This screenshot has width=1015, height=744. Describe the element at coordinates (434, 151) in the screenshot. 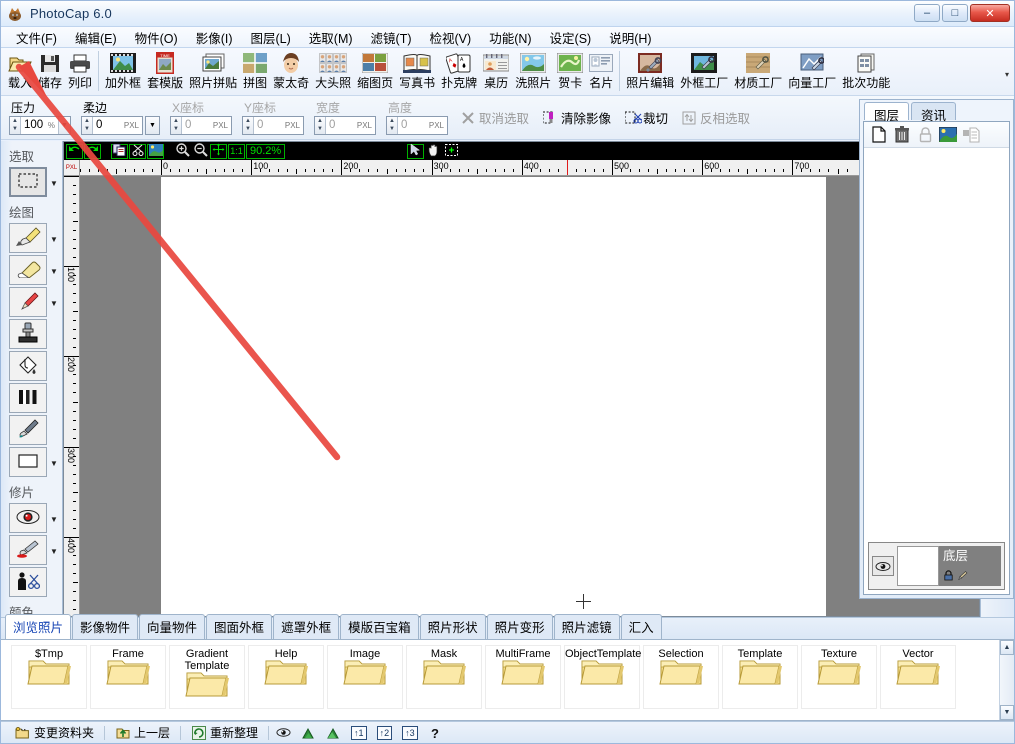

I see `pan-mode-button` at that location.